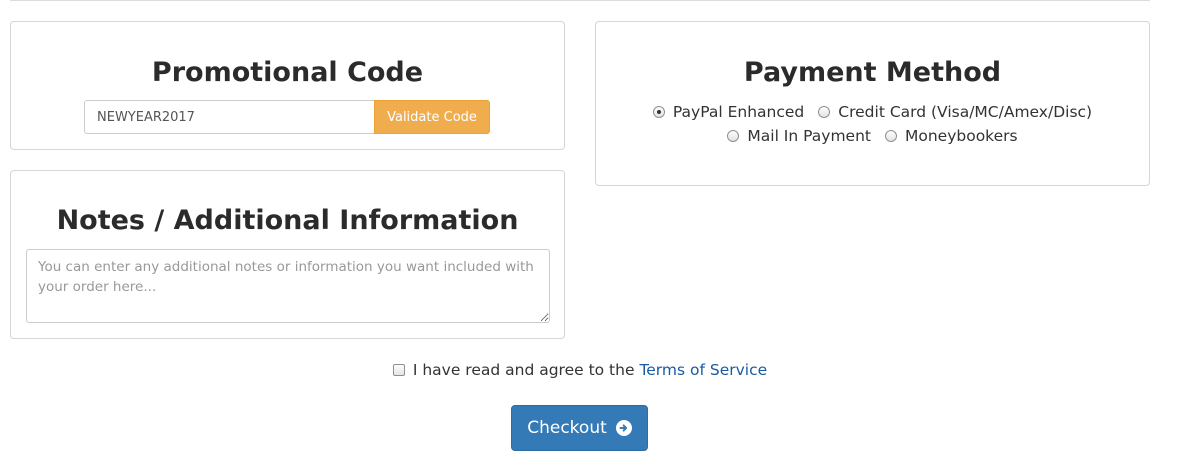 The width and height of the screenshot is (1177, 468). What do you see at coordinates (567, 428) in the screenshot?
I see `checkout-label: Checkout` at bounding box center [567, 428].